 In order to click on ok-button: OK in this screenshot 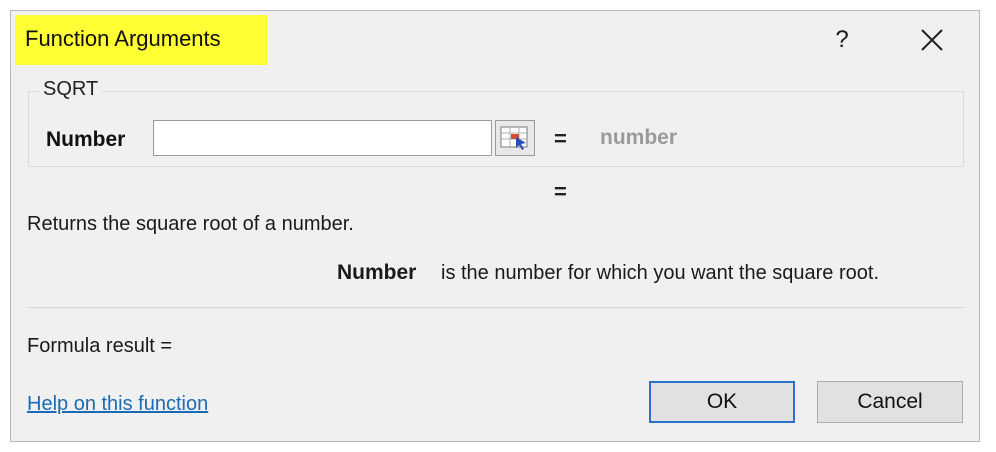, I will do `click(722, 402)`.